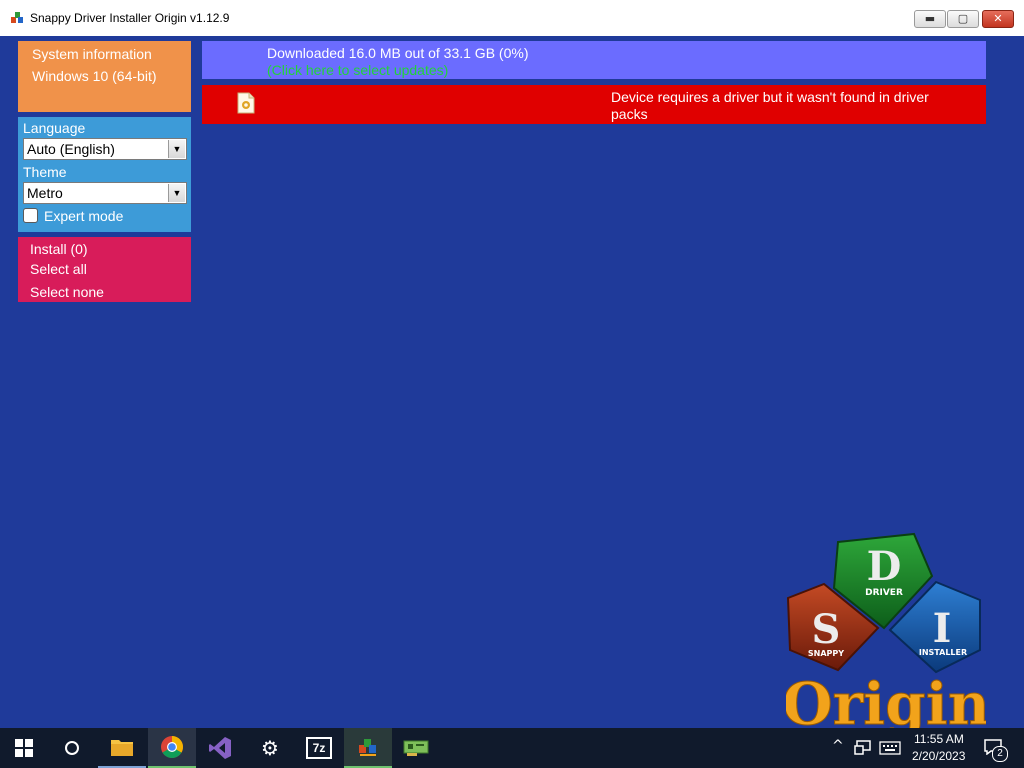  I want to click on download-status-text: Downloaded 16.0 MB out of 33.1 GB (0%), so click(398, 53).